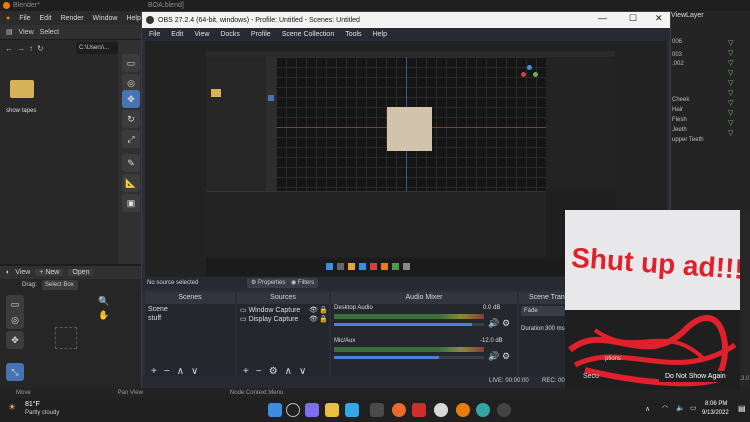 Image resolution: width=750 pixels, height=422 pixels. Describe the element at coordinates (131, 99) in the screenshot. I see `move-tool-icon: ✥` at that location.